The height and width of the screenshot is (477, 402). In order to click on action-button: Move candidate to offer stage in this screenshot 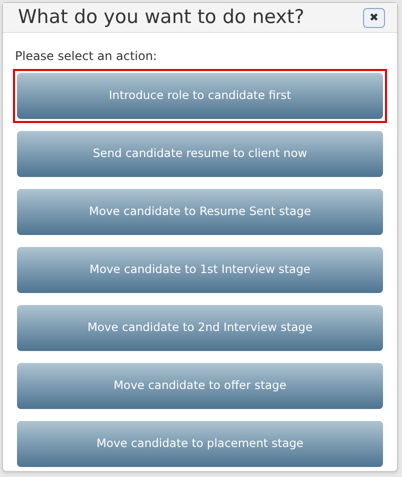, I will do `click(200, 386)`.